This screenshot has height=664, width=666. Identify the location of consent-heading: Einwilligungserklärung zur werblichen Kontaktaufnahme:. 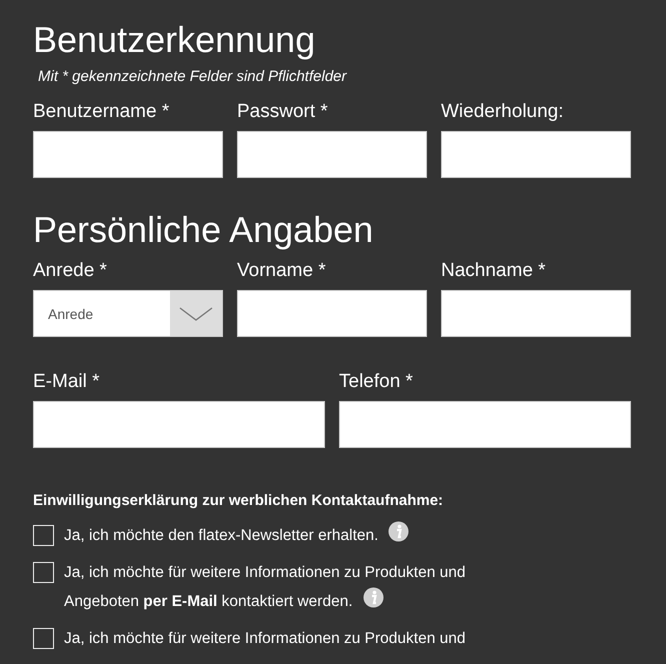
(238, 500).